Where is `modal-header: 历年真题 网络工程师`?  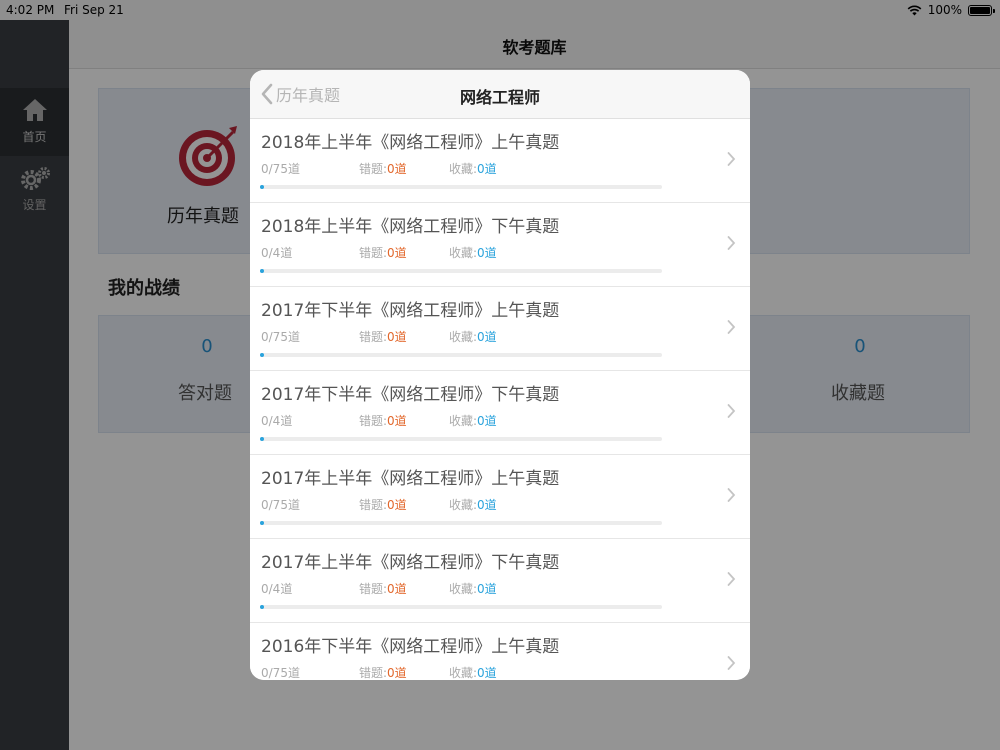
modal-header: 历年真题 网络工程师 is located at coordinates (500, 94).